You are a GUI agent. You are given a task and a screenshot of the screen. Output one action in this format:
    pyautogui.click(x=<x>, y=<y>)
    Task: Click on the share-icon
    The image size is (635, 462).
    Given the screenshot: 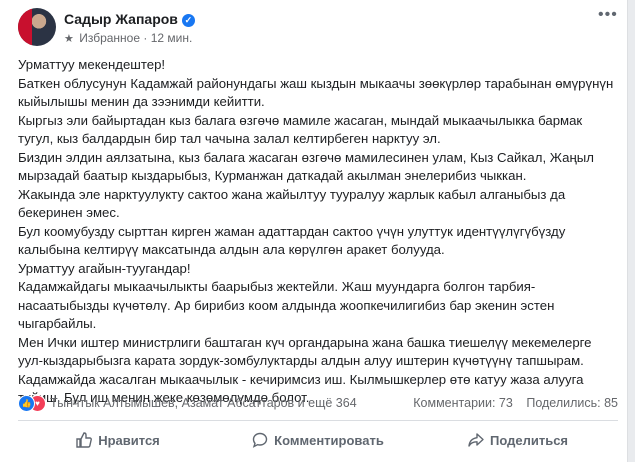 What is the action you would take?
    pyautogui.click(x=476, y=440)
    